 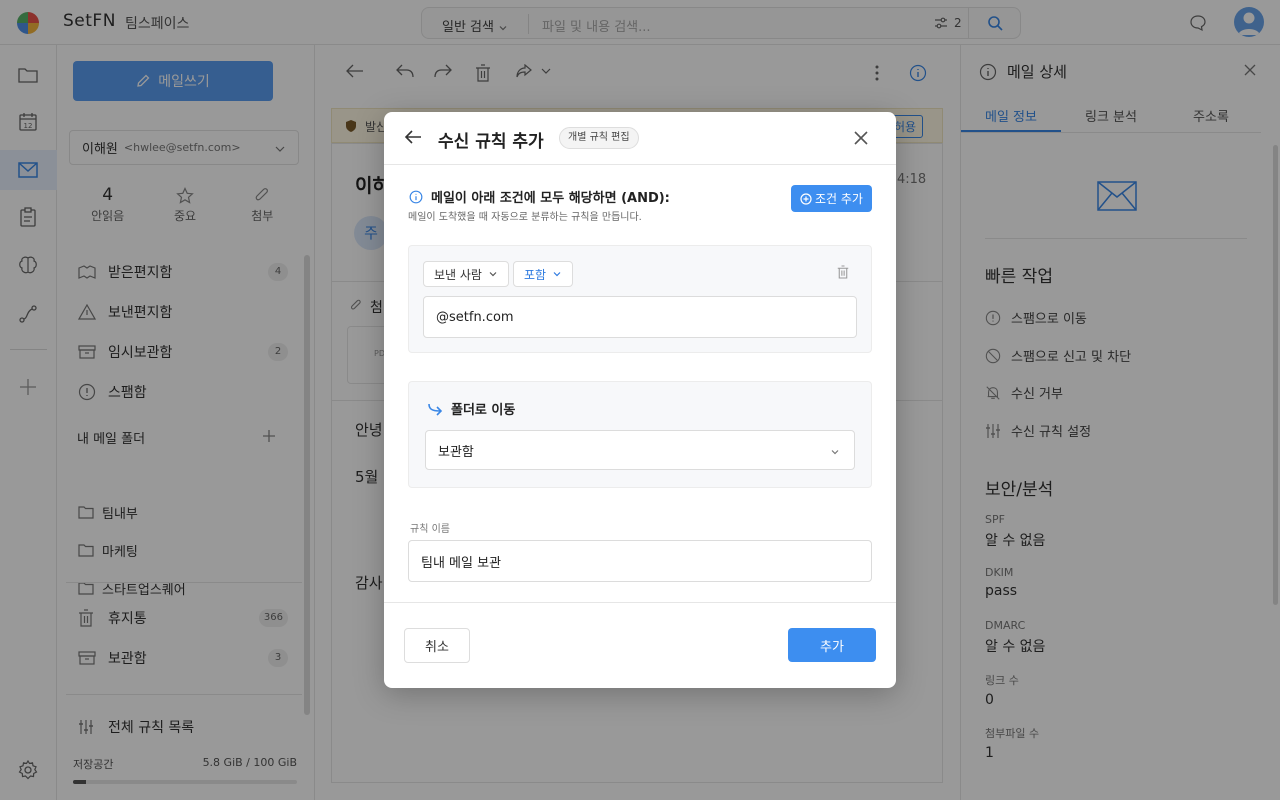 I want to click on dialog-title: 수신 규칙 추가, so click(x=491, y=142).